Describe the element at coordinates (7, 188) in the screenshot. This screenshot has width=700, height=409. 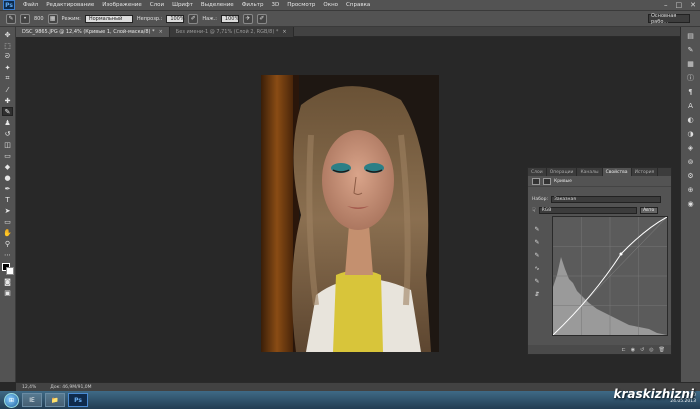
I see `pen-tool-icon: ✒` at that location.